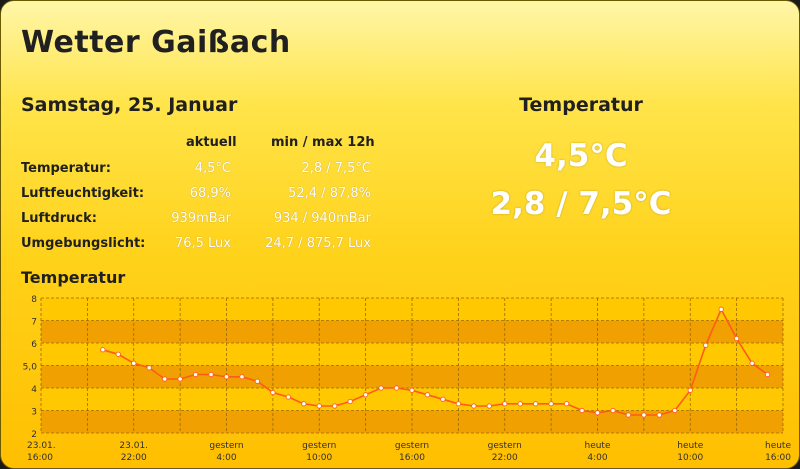  I want to click on y-tick-label: 6, so click(34, 345).